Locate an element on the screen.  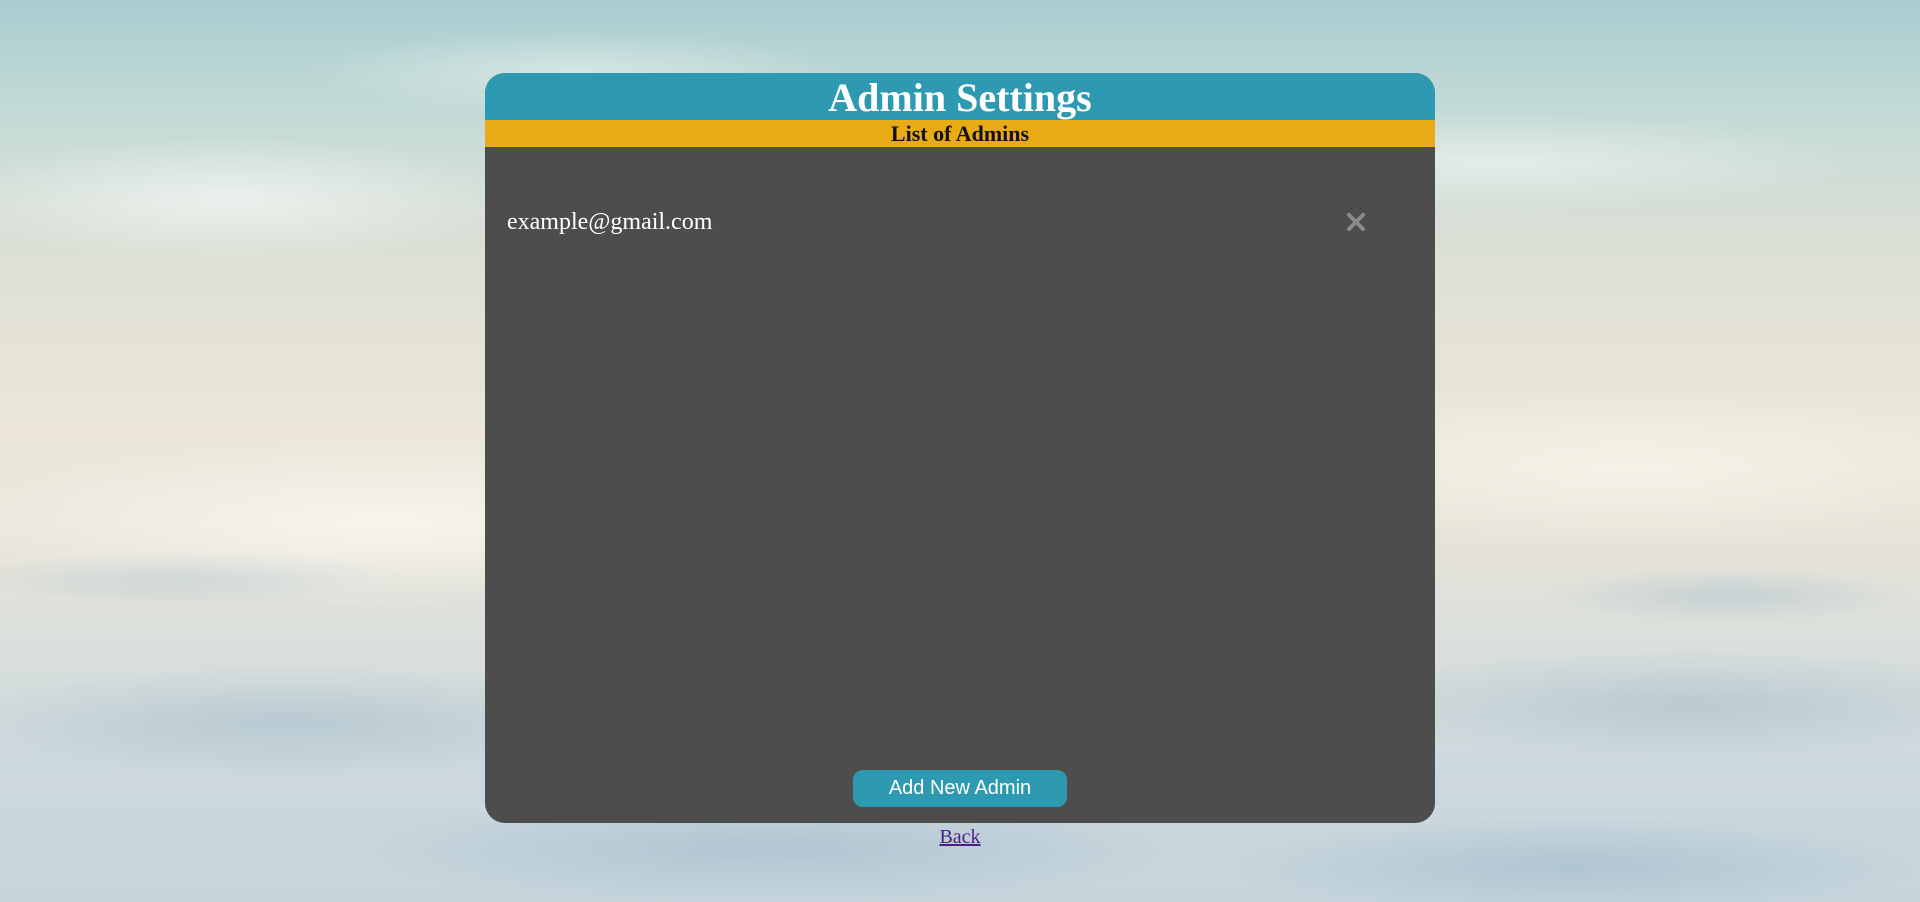
admin-list: example@gmail.com is located at coordinates (960, 196).